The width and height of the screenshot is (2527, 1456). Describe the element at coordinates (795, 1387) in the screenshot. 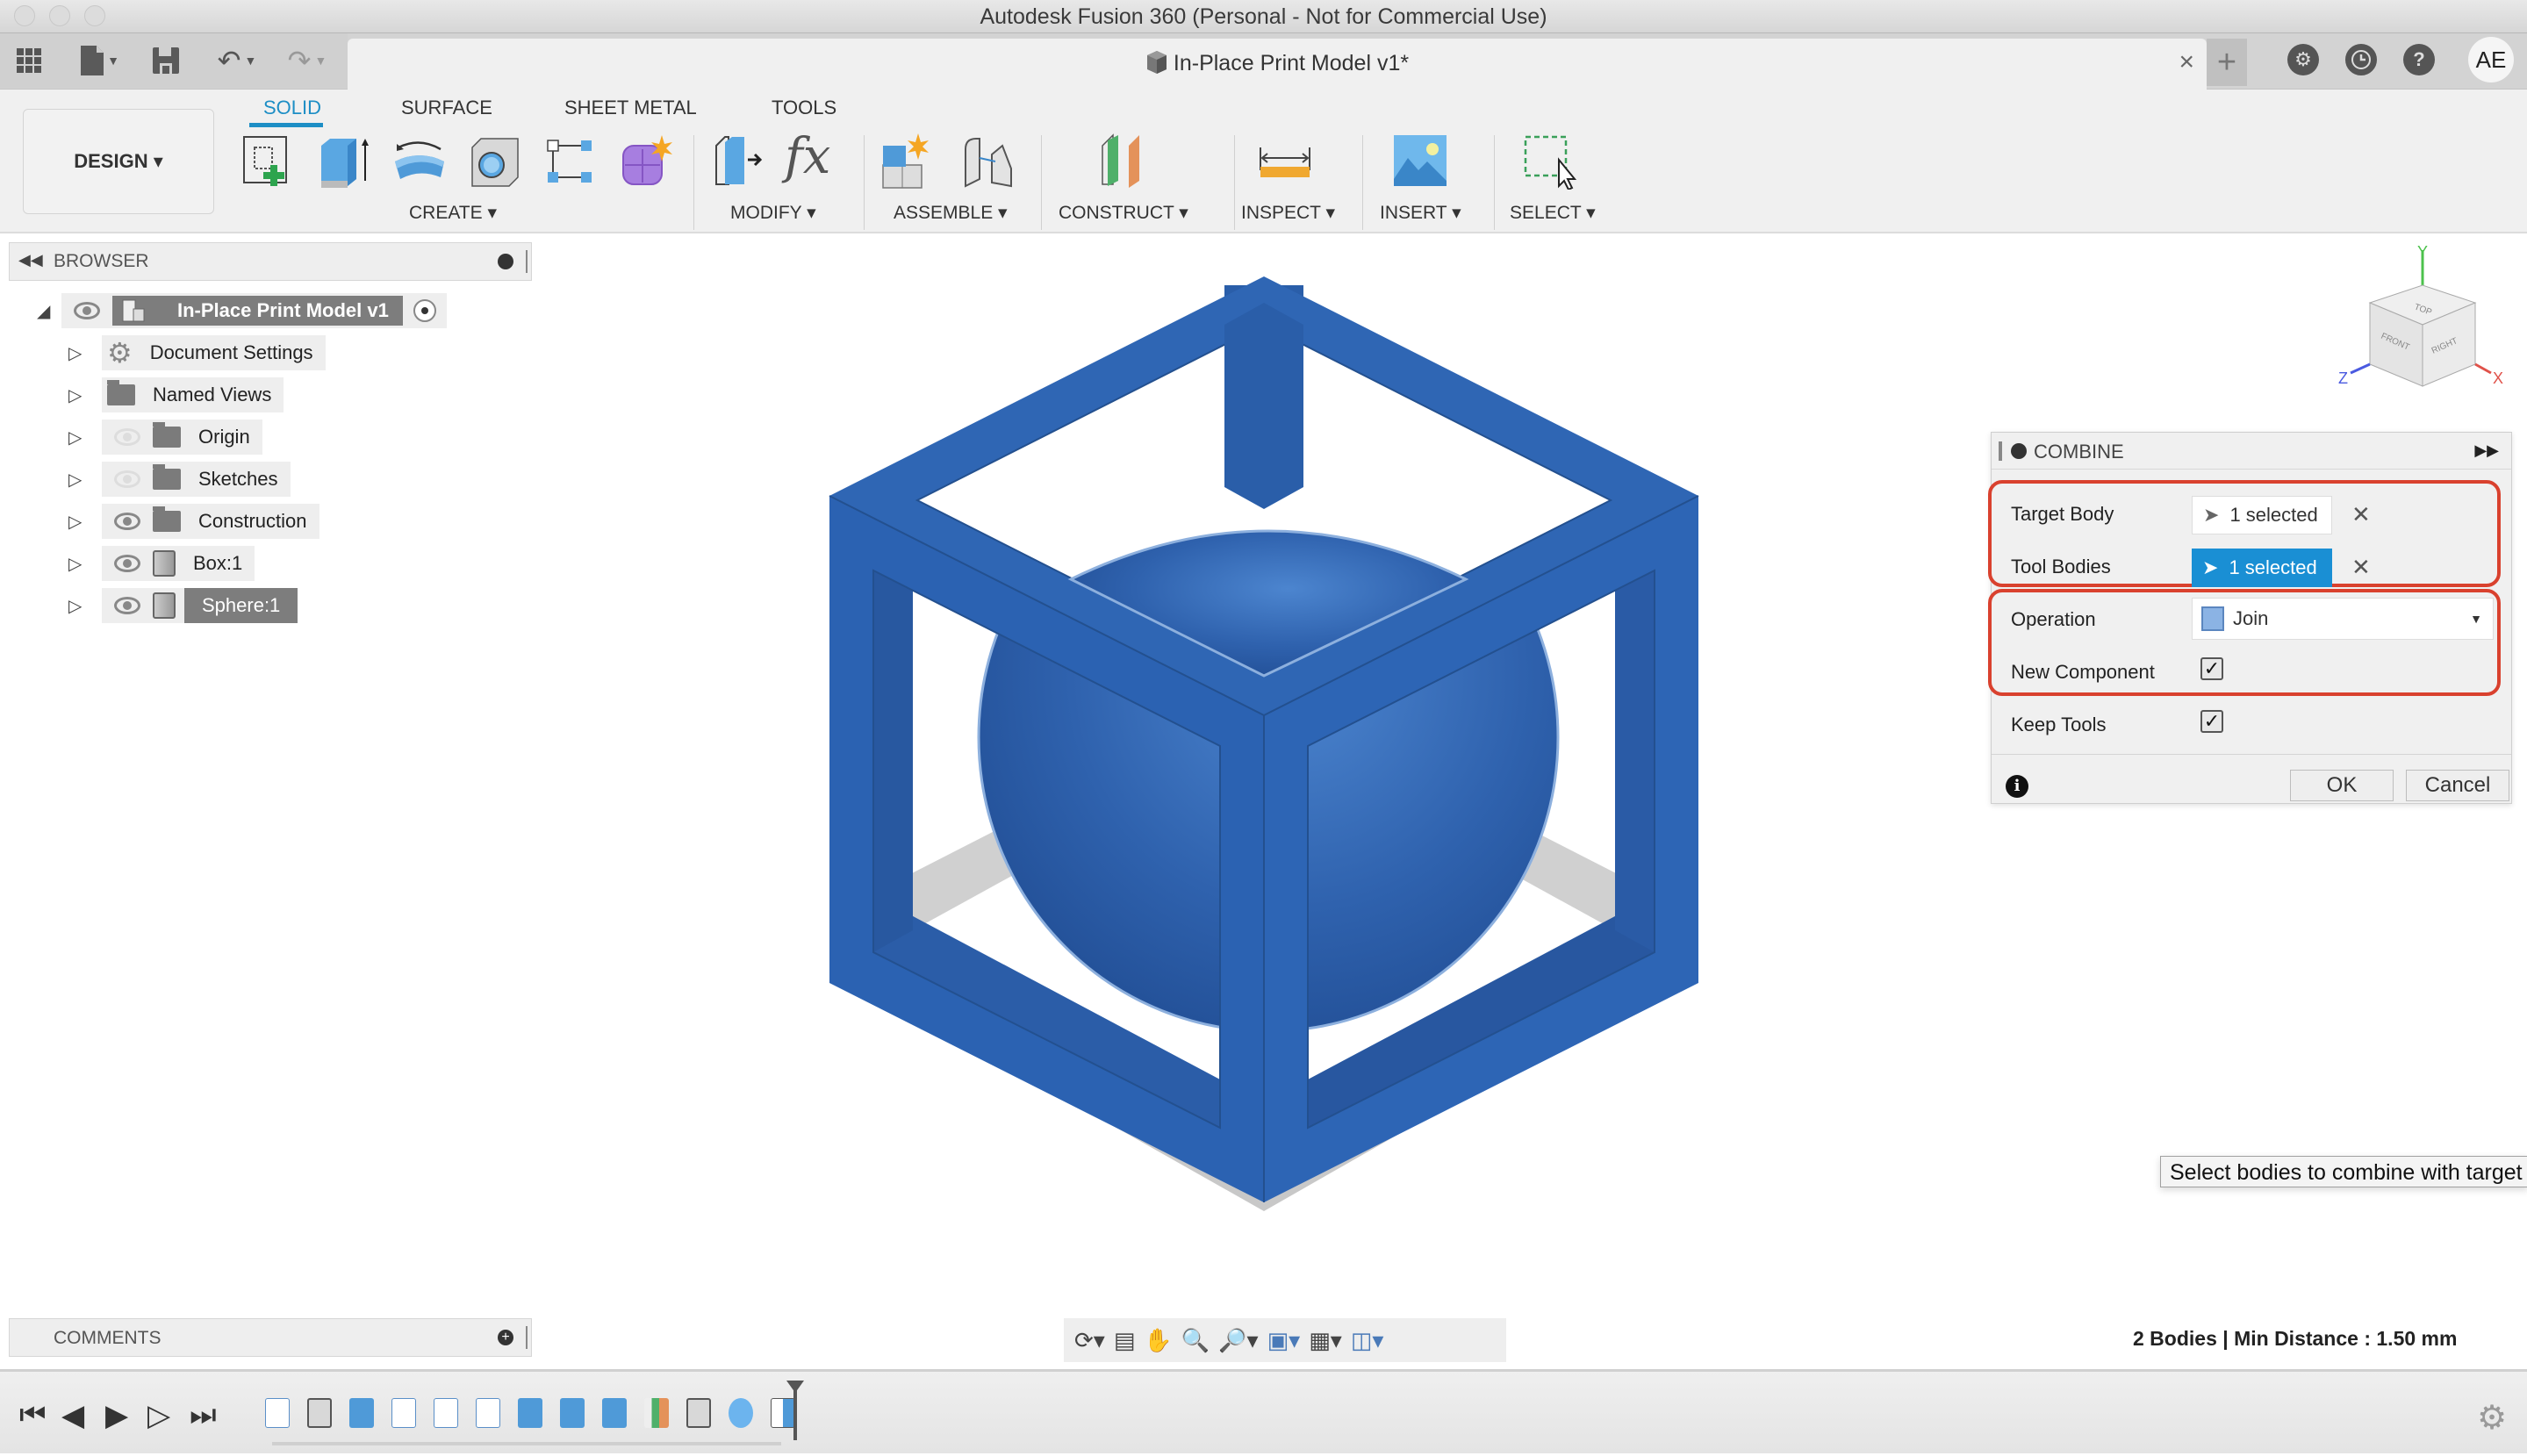

I see `timeline-marker-head` at that location.